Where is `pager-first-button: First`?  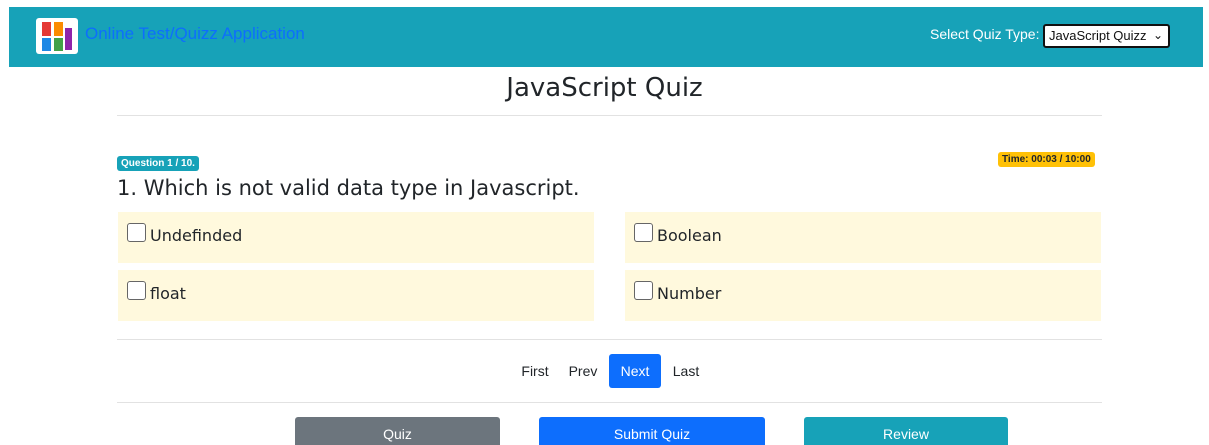
pager-first-button: First is located at coordinates (535, 371).